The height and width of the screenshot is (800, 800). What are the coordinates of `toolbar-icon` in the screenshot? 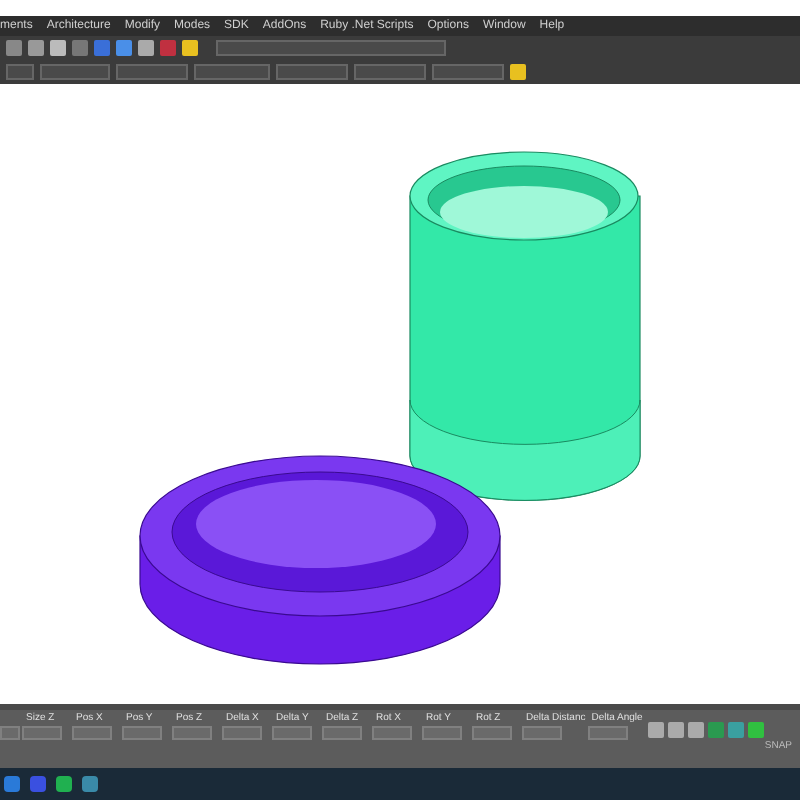 It's located at (518, 72).